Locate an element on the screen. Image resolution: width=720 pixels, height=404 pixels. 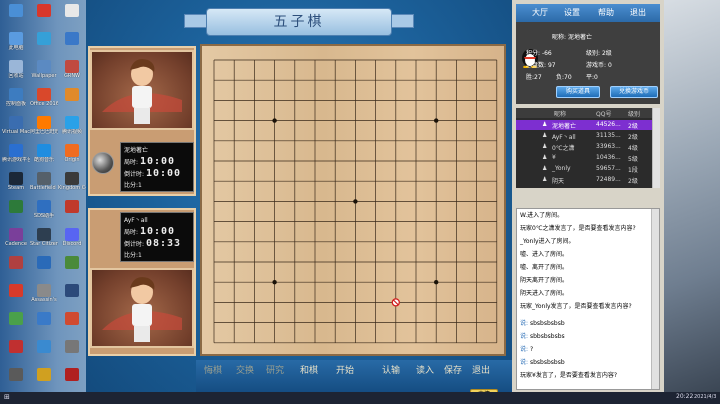
coins-label: 游戏币: is located at coordinates (596, 65).